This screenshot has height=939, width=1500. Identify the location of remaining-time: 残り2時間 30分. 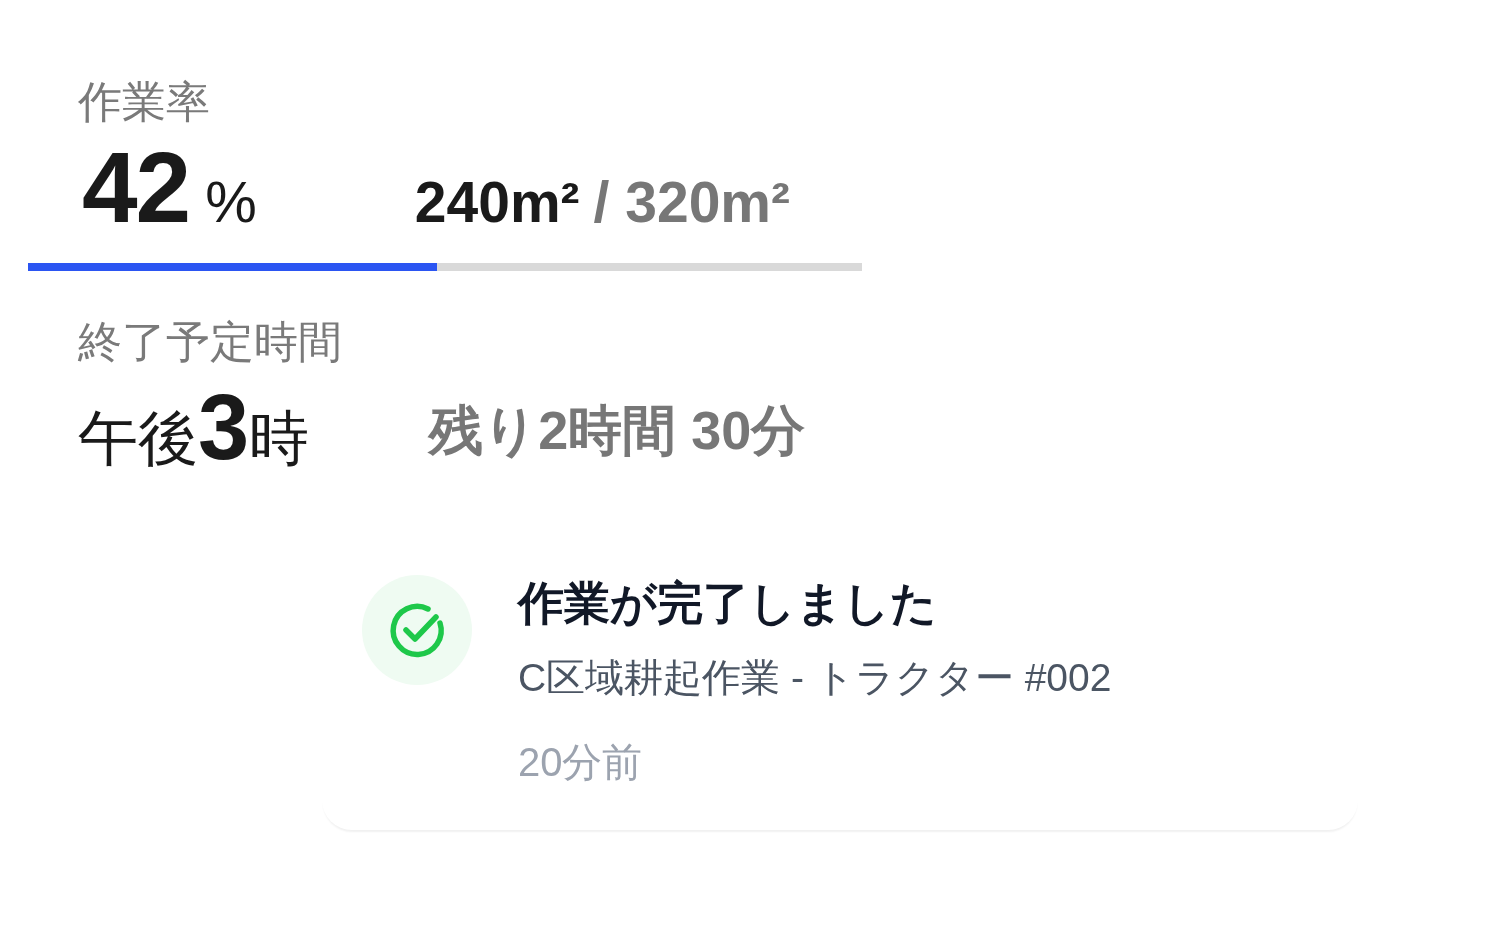
(617, 430).